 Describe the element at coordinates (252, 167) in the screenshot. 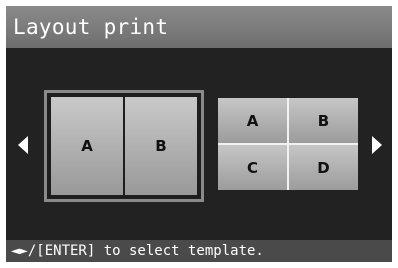

I see `template-cell: C` at that location.